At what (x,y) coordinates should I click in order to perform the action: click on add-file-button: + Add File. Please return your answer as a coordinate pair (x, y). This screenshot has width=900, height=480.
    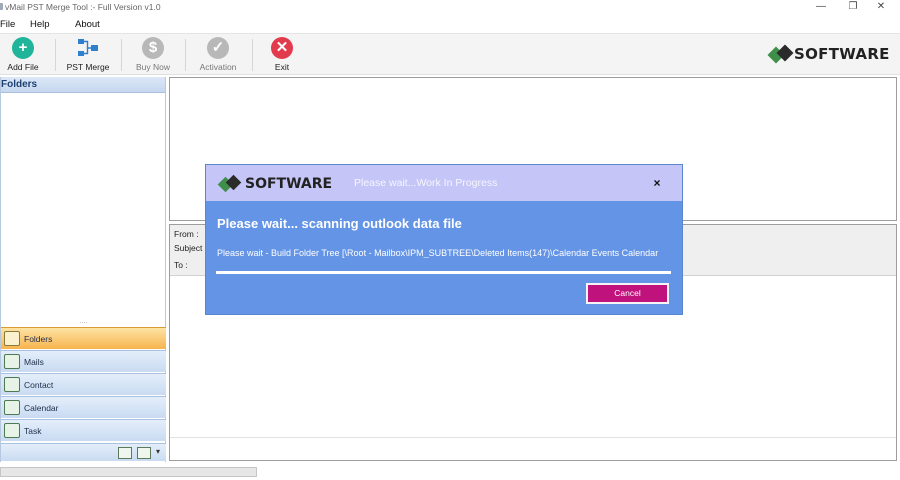
    Looking at the image, I should click on (24, 55).